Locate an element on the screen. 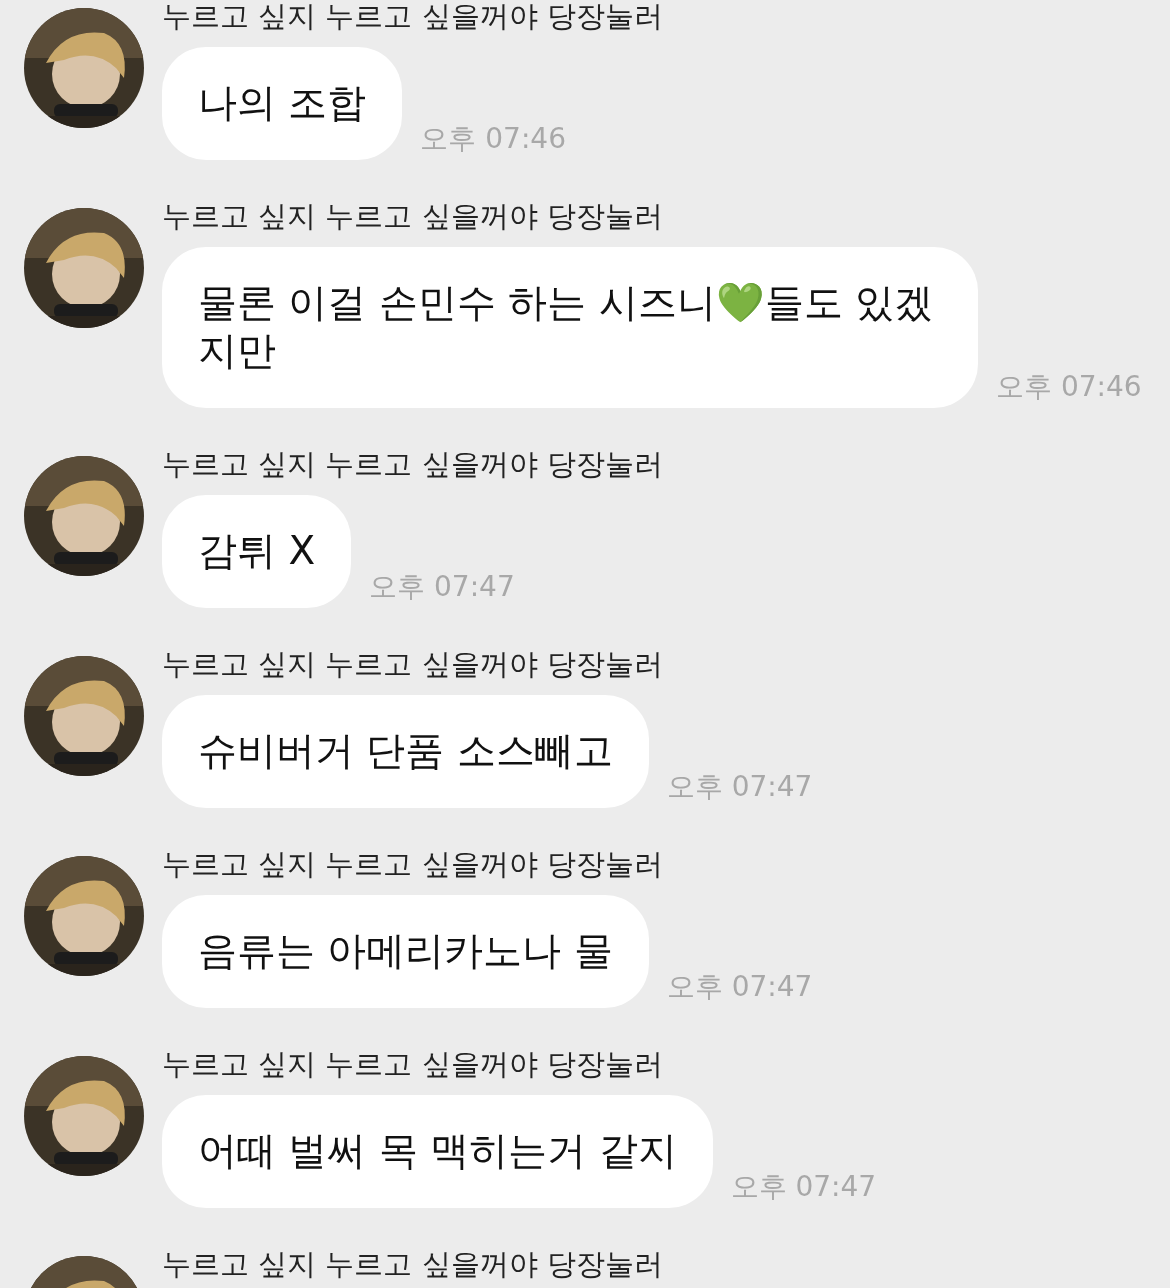 The width and height of the screenshot is (1170, 1288). message-bubble: 감튀 X is located at coordinates (257, 551).